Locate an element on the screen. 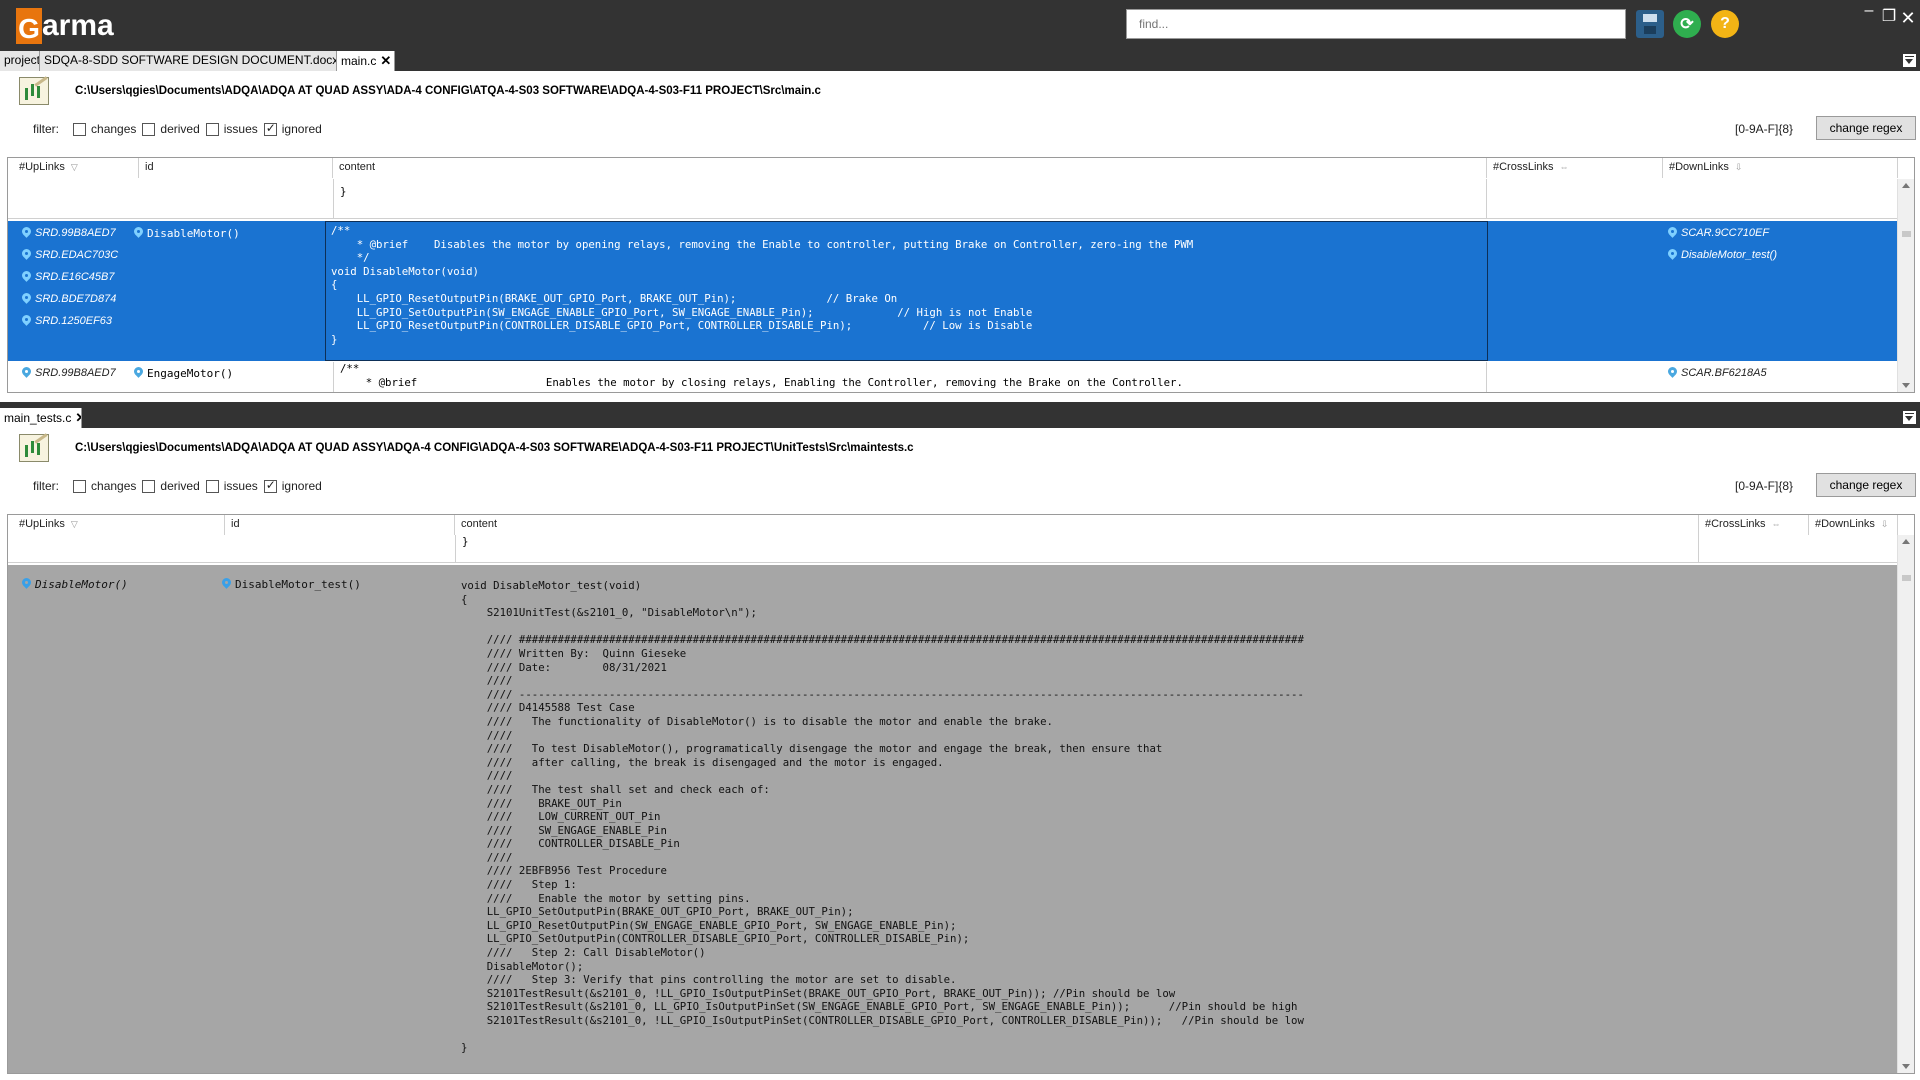 This screenshot has width=1920, height=1080. tab-main-c: main.c ✕ is located at coordinates (366, 61).